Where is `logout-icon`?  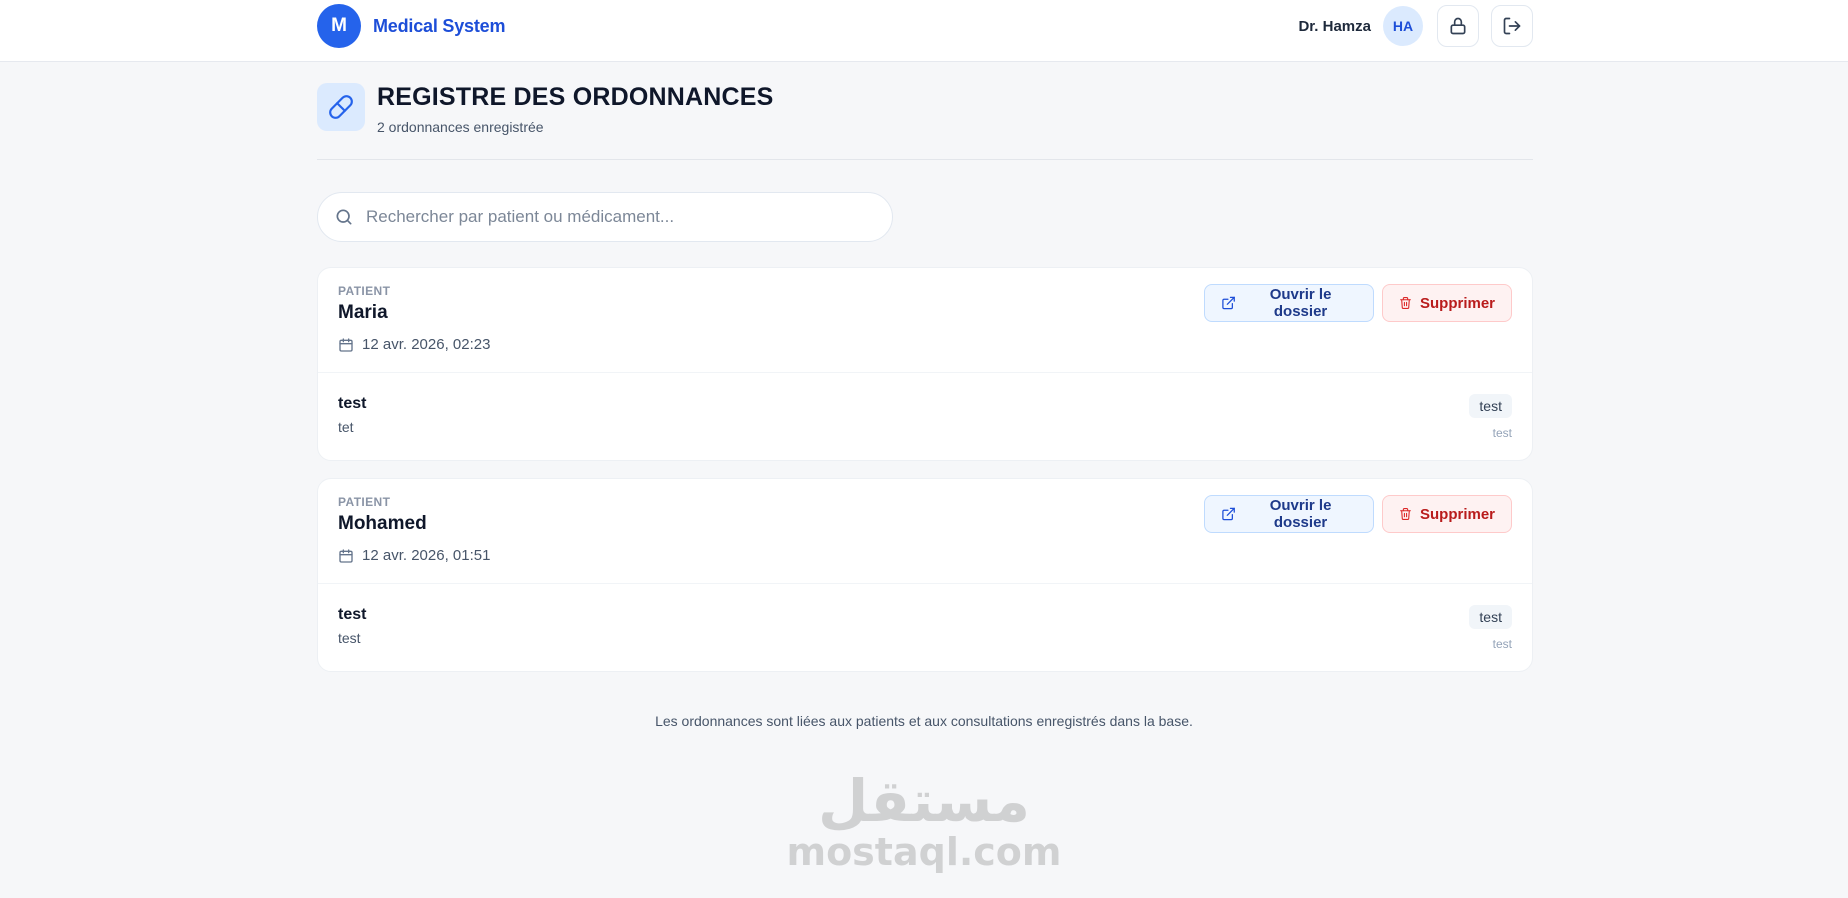
logout-icon is located at coordinates (1512, 26).